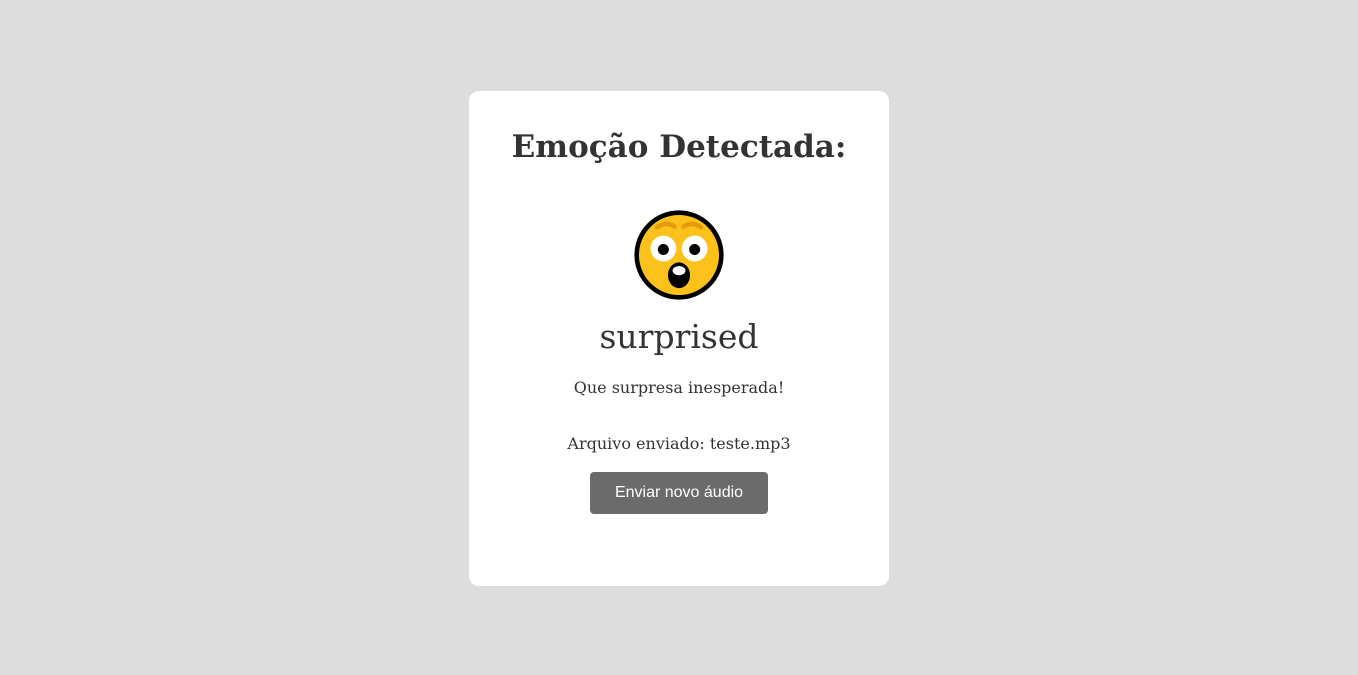 The image size is (1358, 675). I want to click on send-new-audio-button: Enviar novo áudio, so click(679, 493).